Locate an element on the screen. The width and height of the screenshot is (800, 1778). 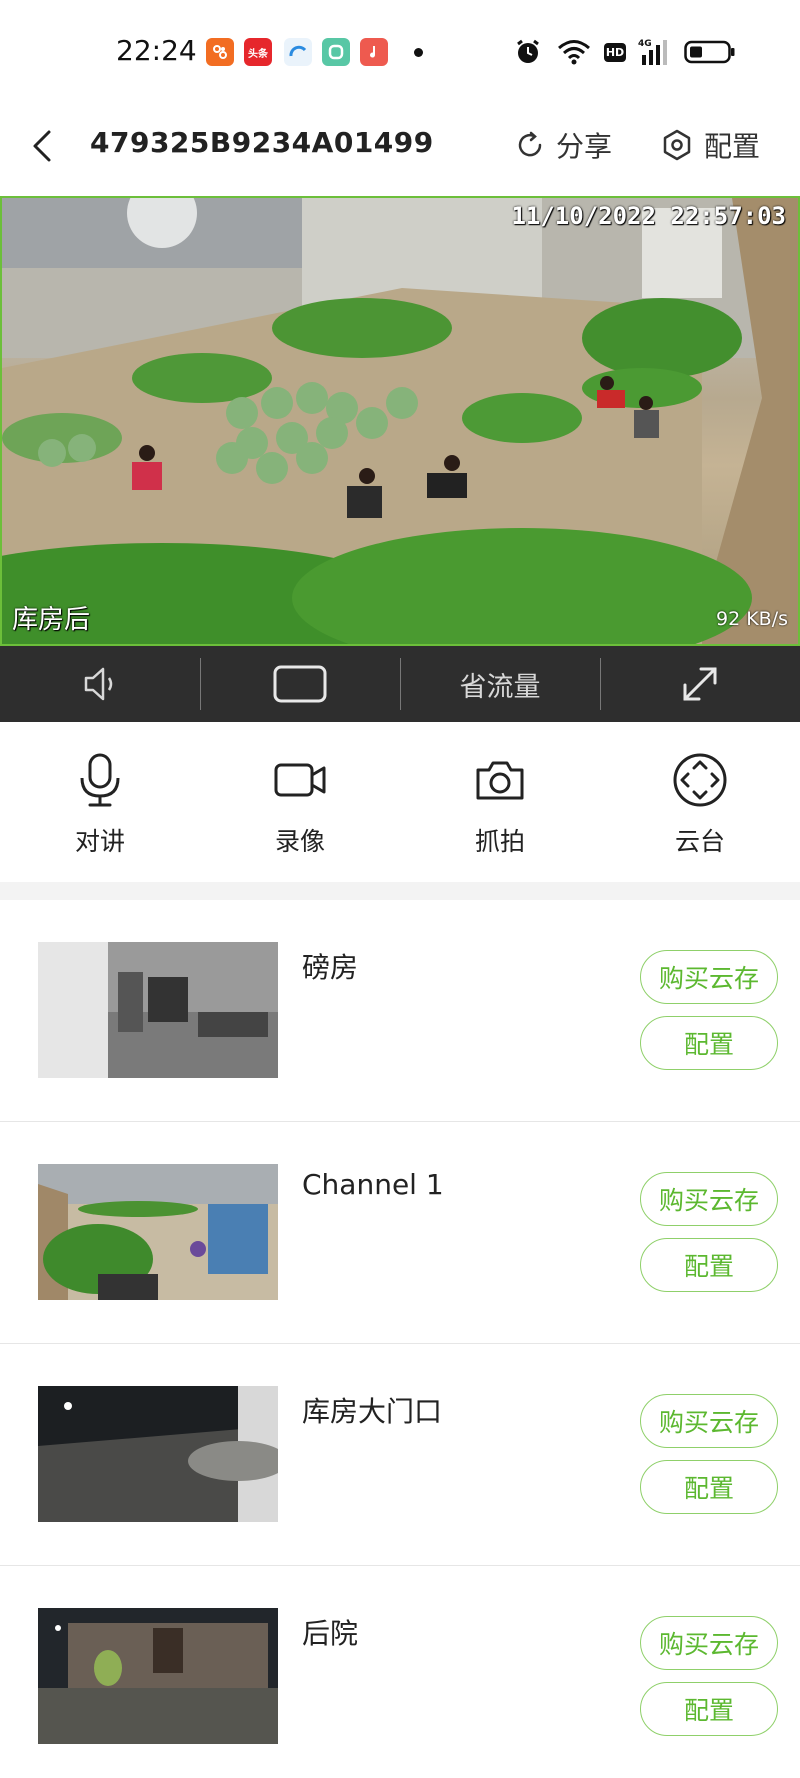
expand-icon is located at coordinates (700, 684).